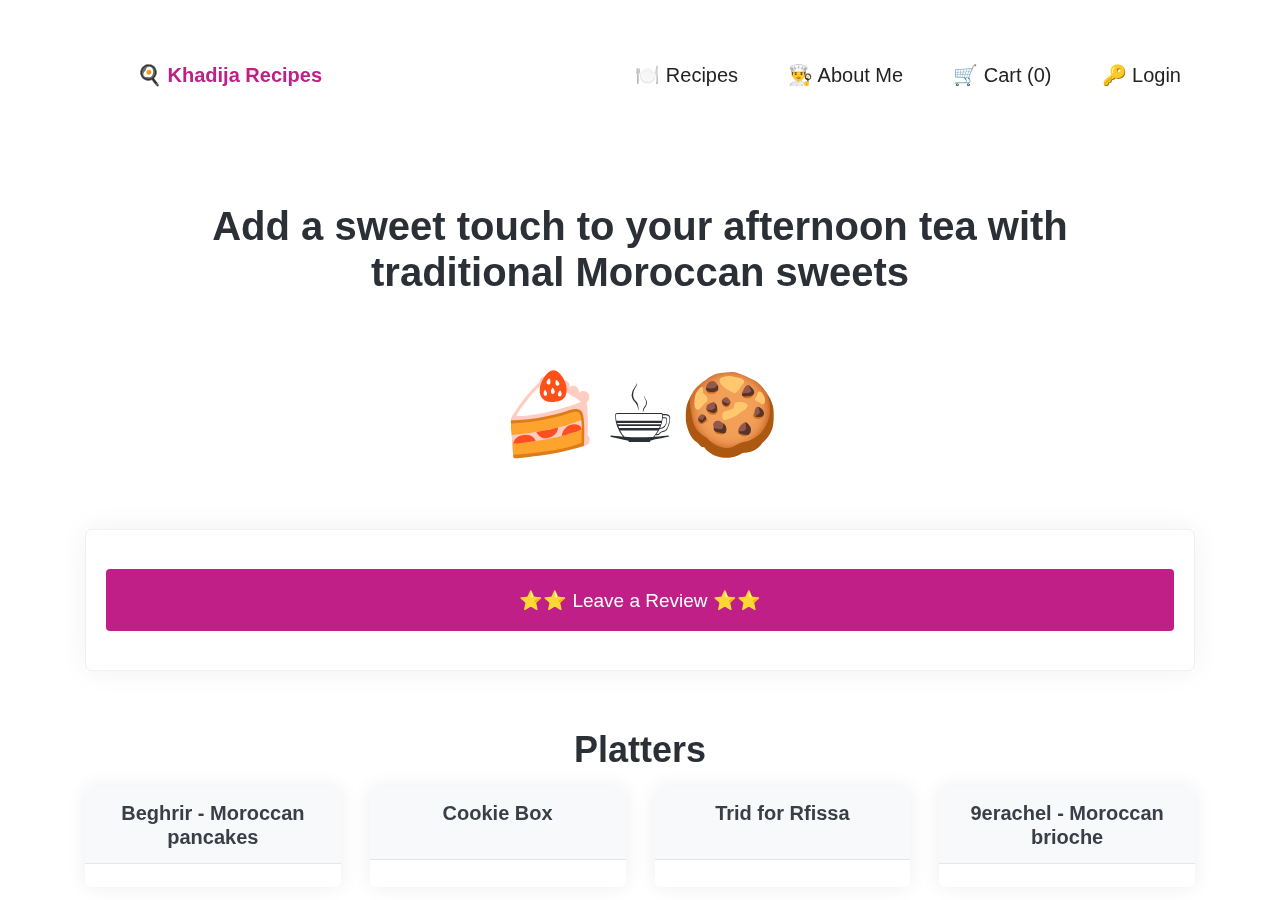  Describe the element at coordinates (640, 600) in the screenshot. I see `leave-review-button: ⭐⭐ Leave a Review ⭐⭐` at that location.